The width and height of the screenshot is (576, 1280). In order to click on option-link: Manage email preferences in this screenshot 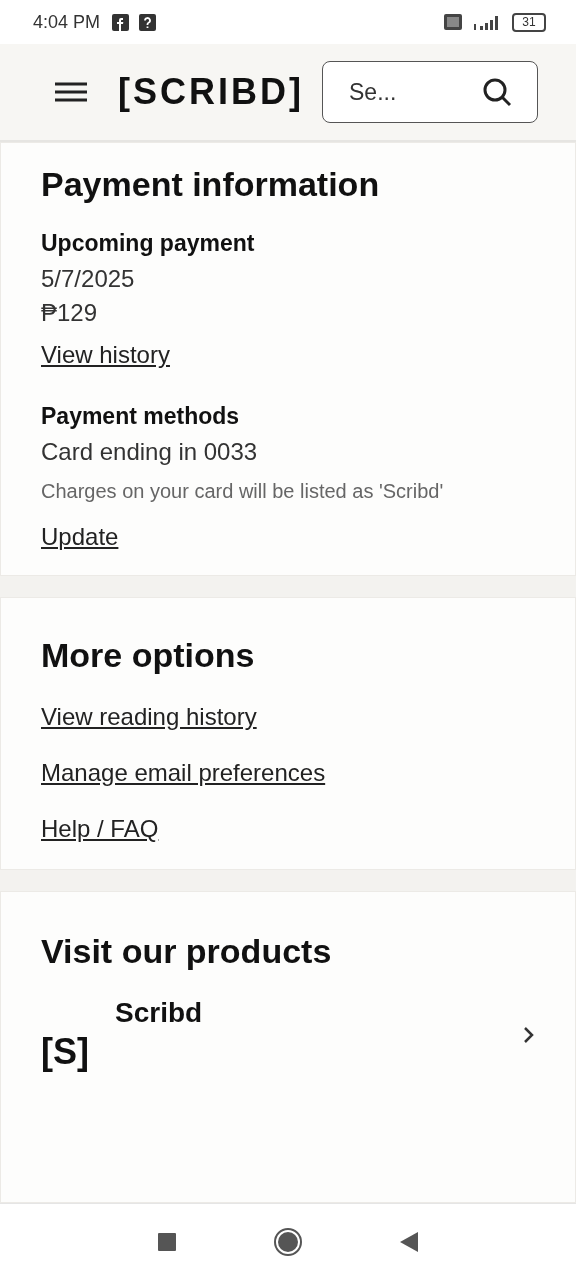, I will do `click(183, 772)`.